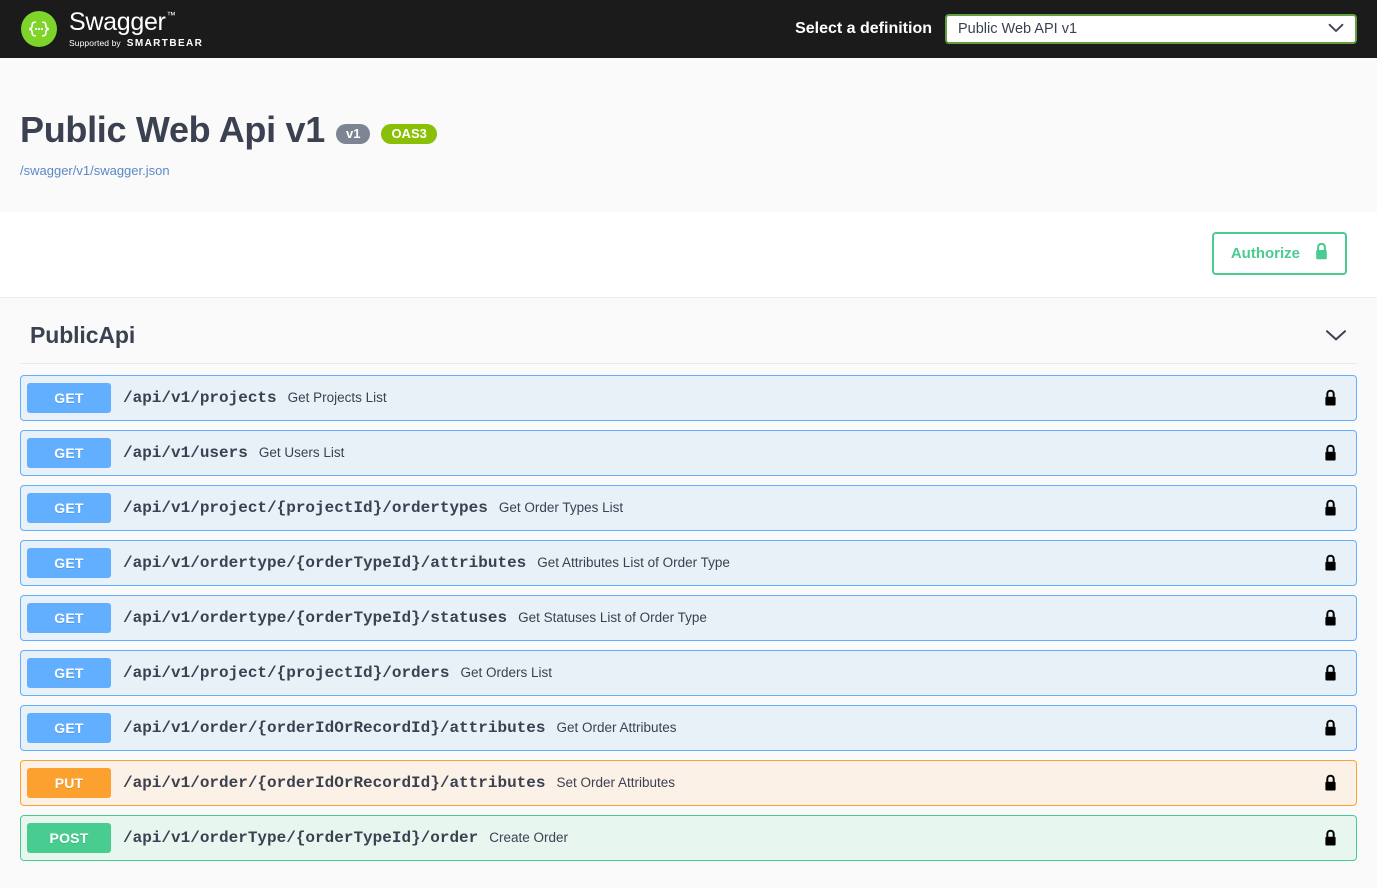 The height and width of the screenshot is (888, 1377). What do you see at coordinates (353, 133) in the screenshot?
I see `version-badge: v1` at bounding box center [353, 133].